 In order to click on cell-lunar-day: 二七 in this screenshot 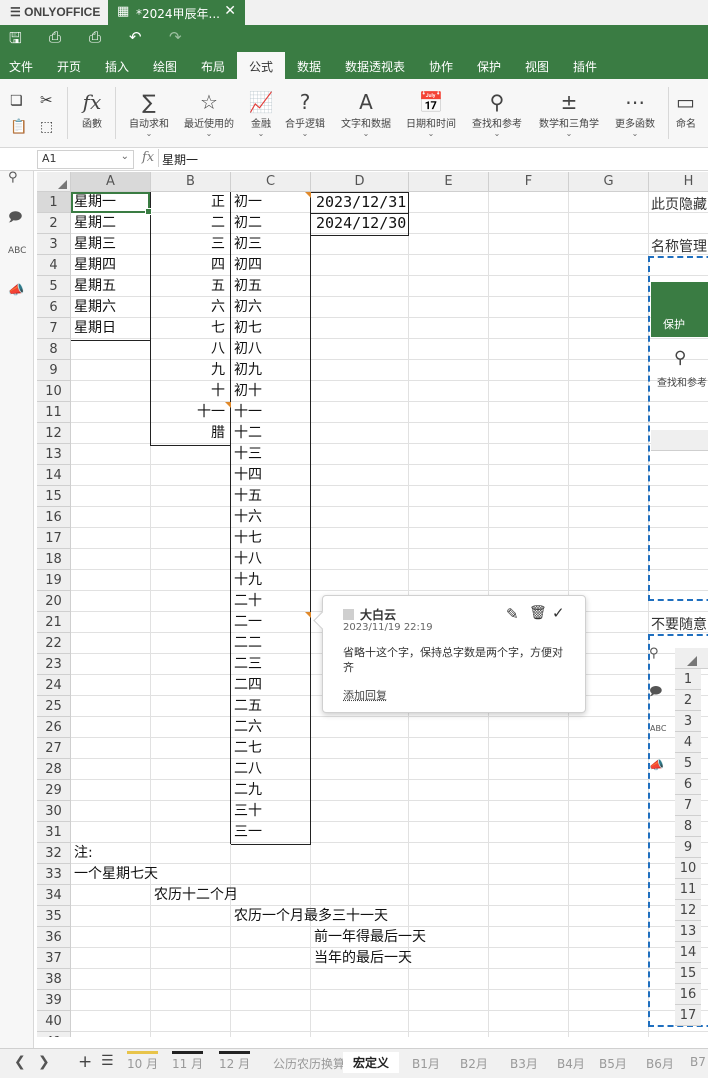, I will do `click(248, 748)`.